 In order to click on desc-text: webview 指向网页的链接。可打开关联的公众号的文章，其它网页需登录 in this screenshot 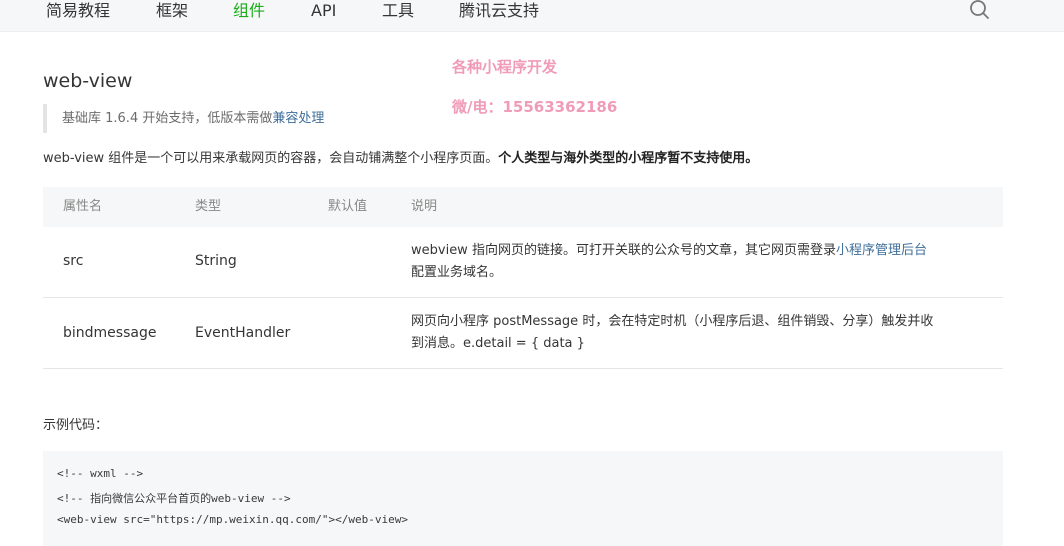, I will do `click(623, 250)`.